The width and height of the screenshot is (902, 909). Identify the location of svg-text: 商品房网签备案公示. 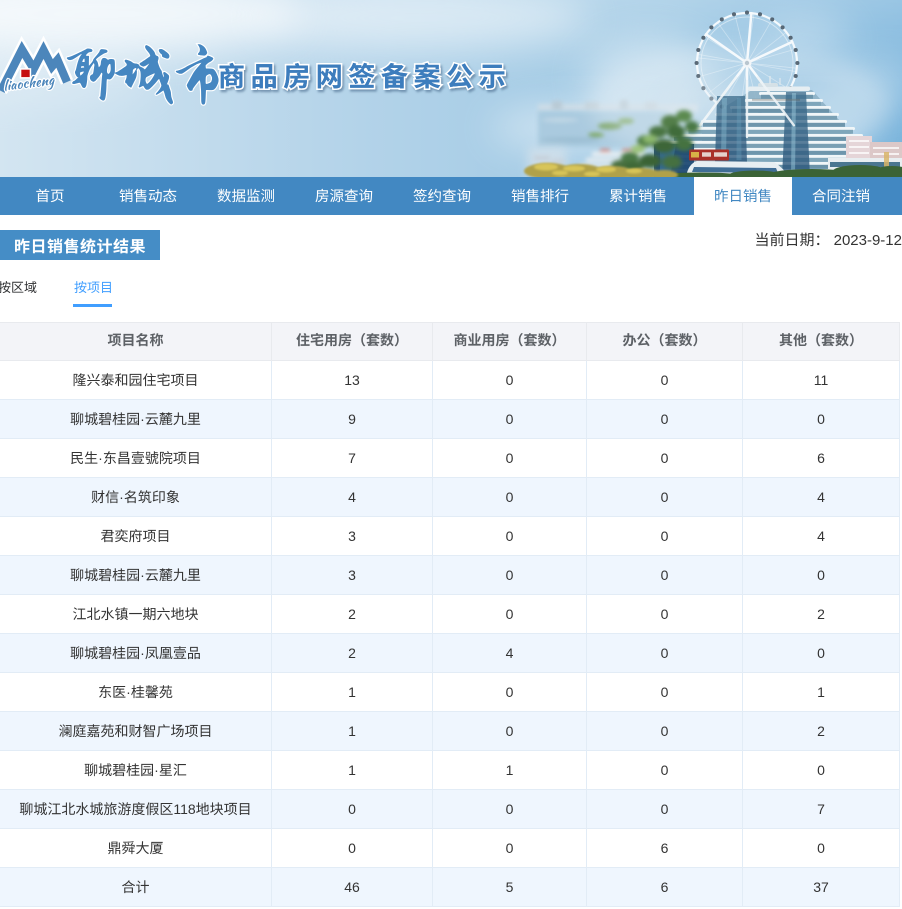
(364, 74).